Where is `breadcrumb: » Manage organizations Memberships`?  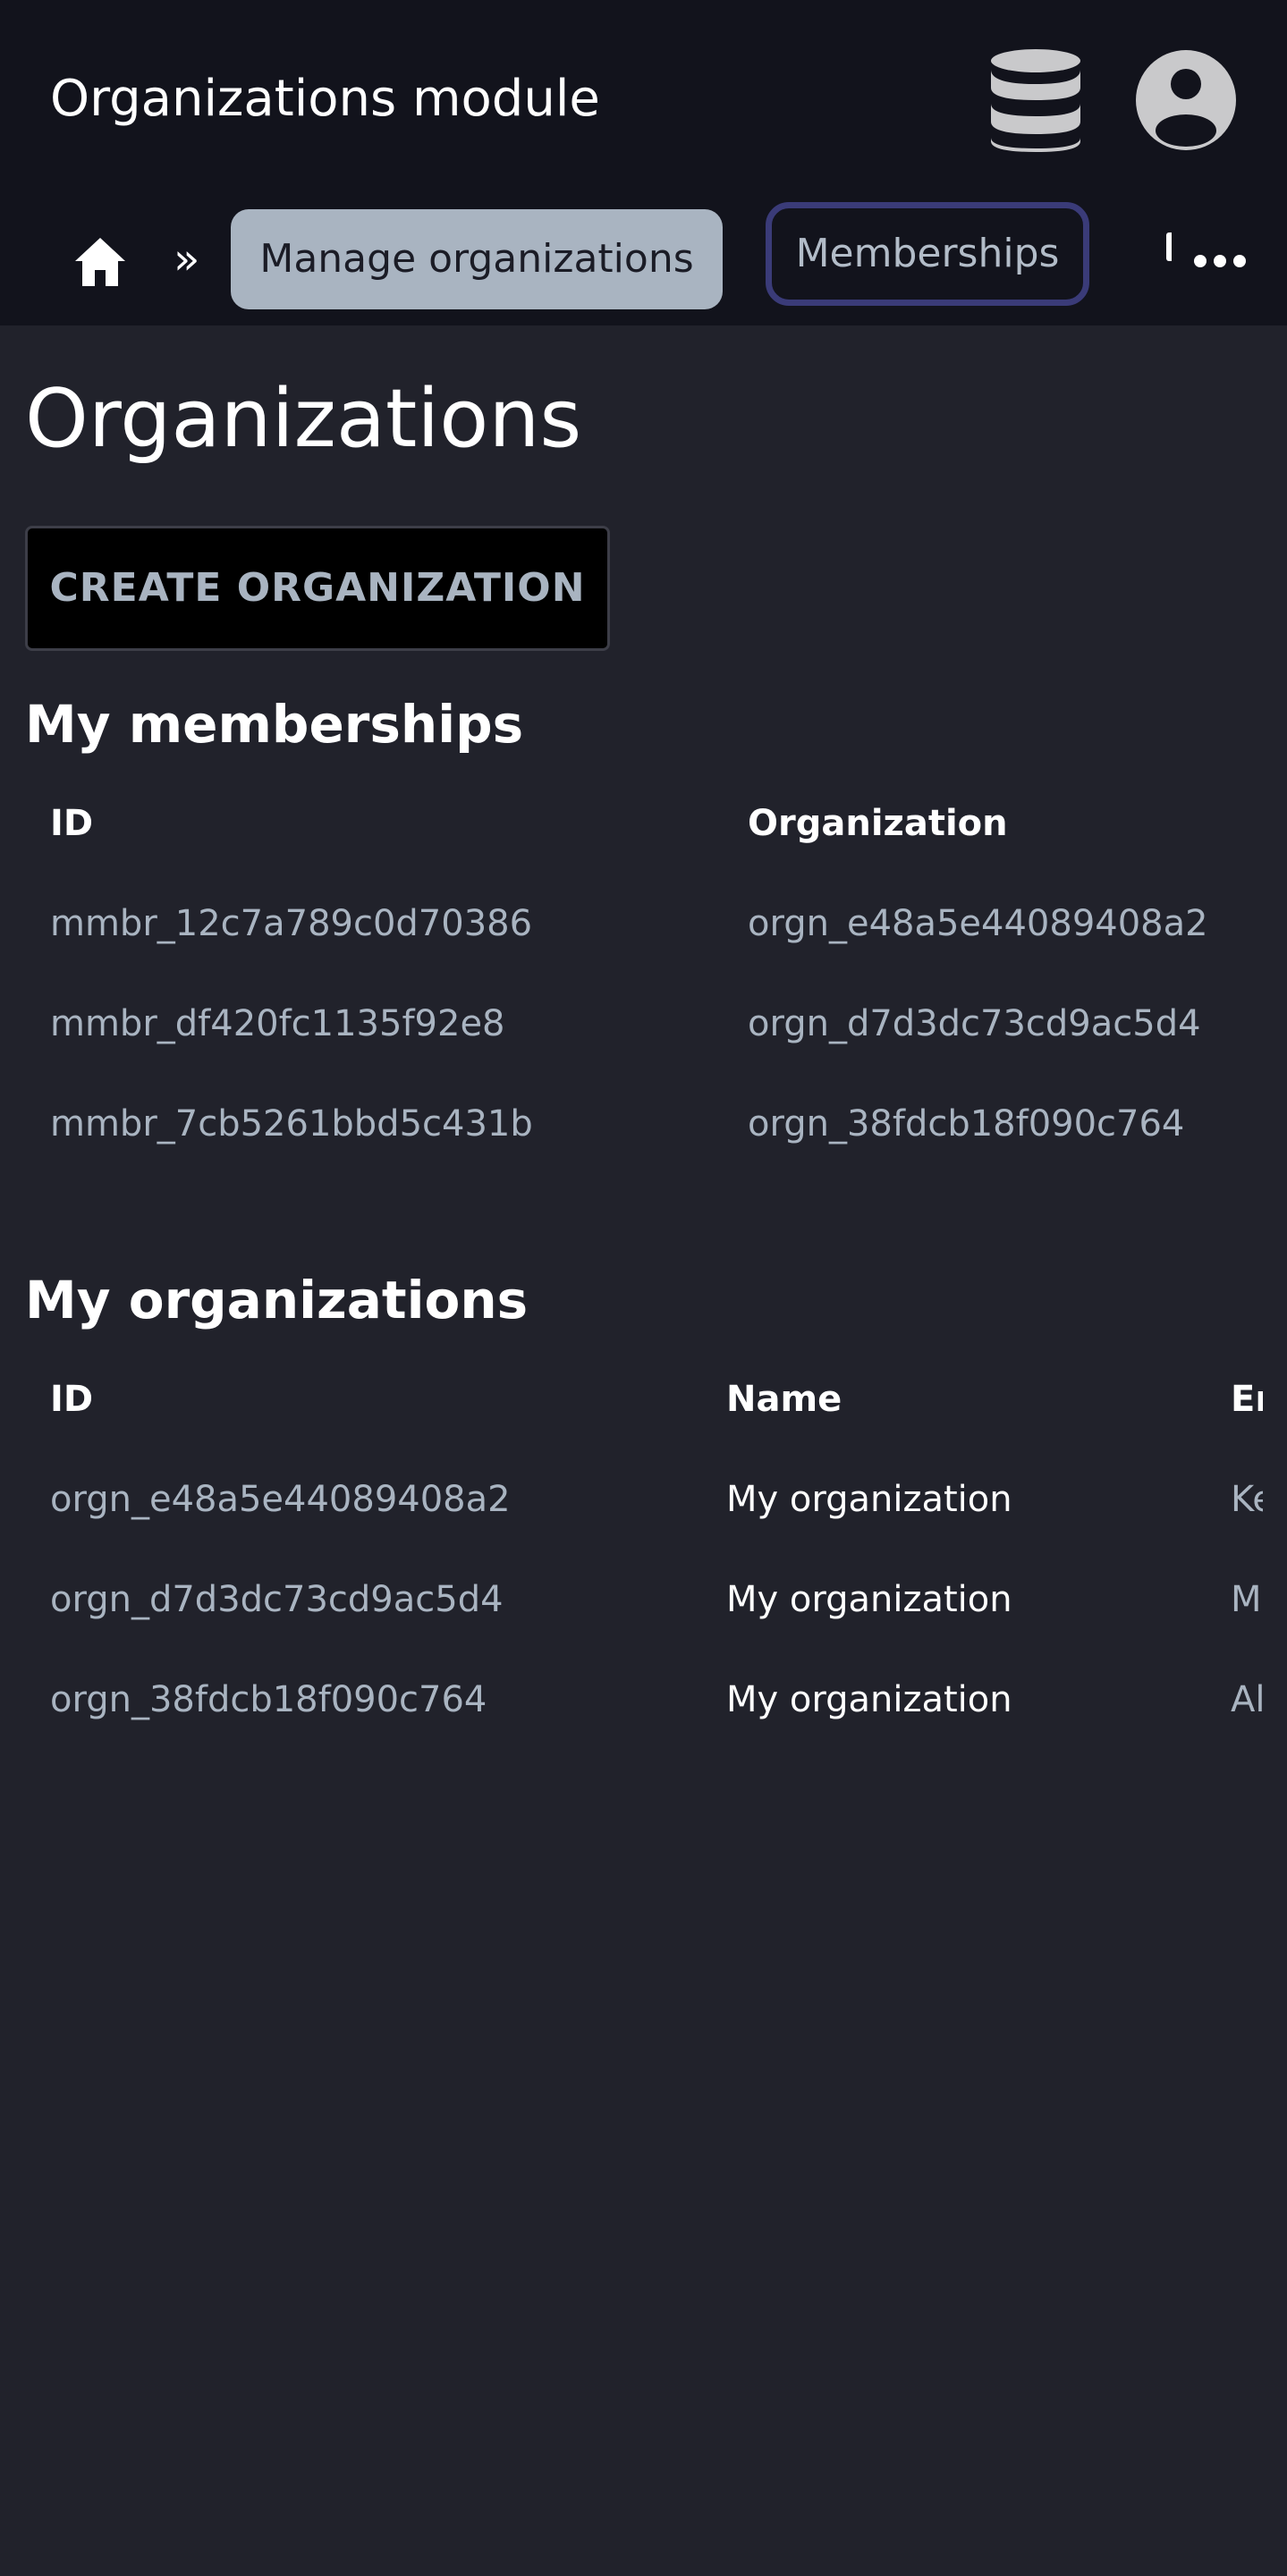
breadcrumb: » Manage organizations Memberships is located at coordinates (643, 261).